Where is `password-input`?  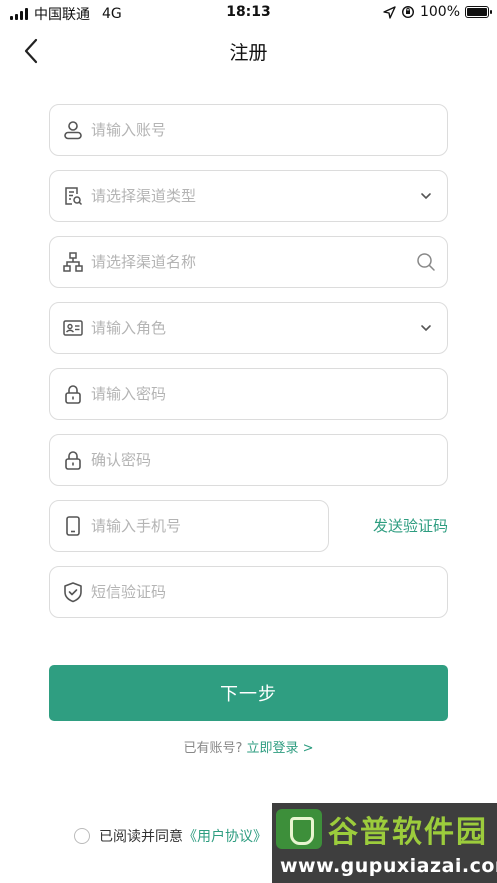 password-input is located at coordinates (269, 394).